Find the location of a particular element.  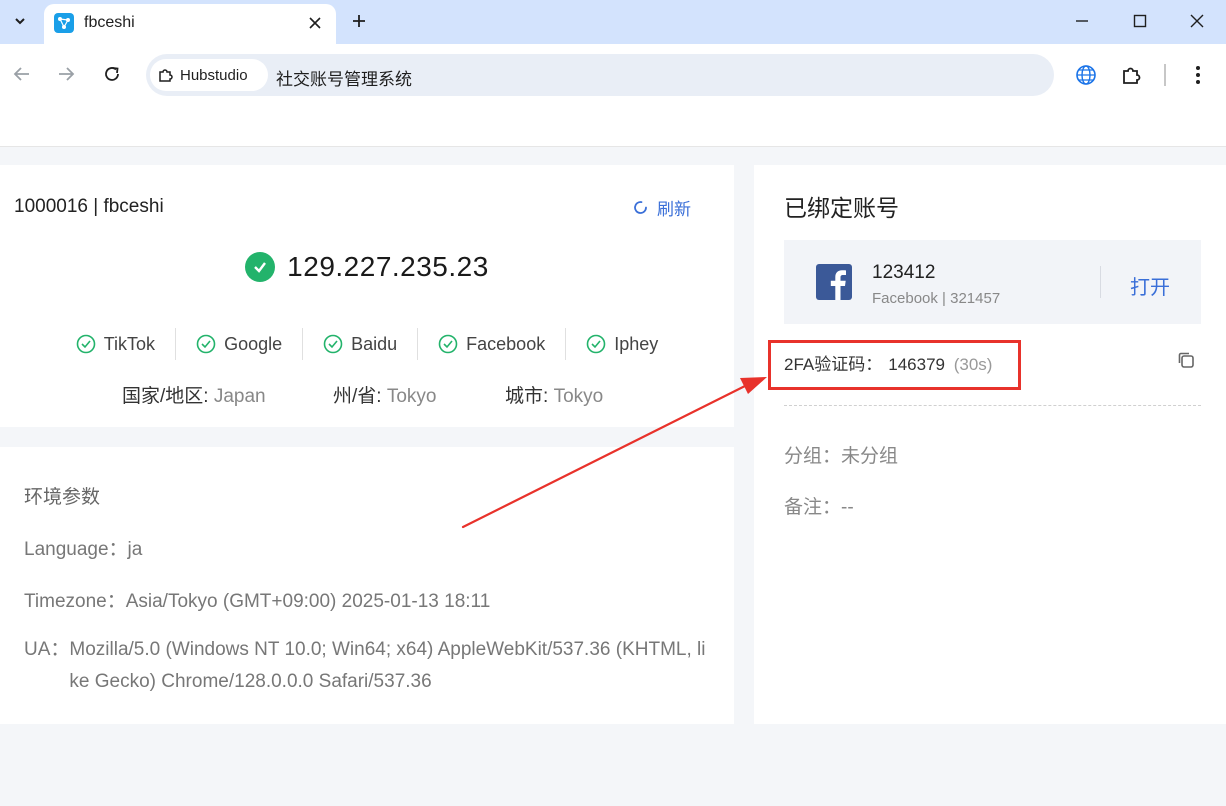

ip-address: 129.227.235.23 is located at coordinates (388, 266).